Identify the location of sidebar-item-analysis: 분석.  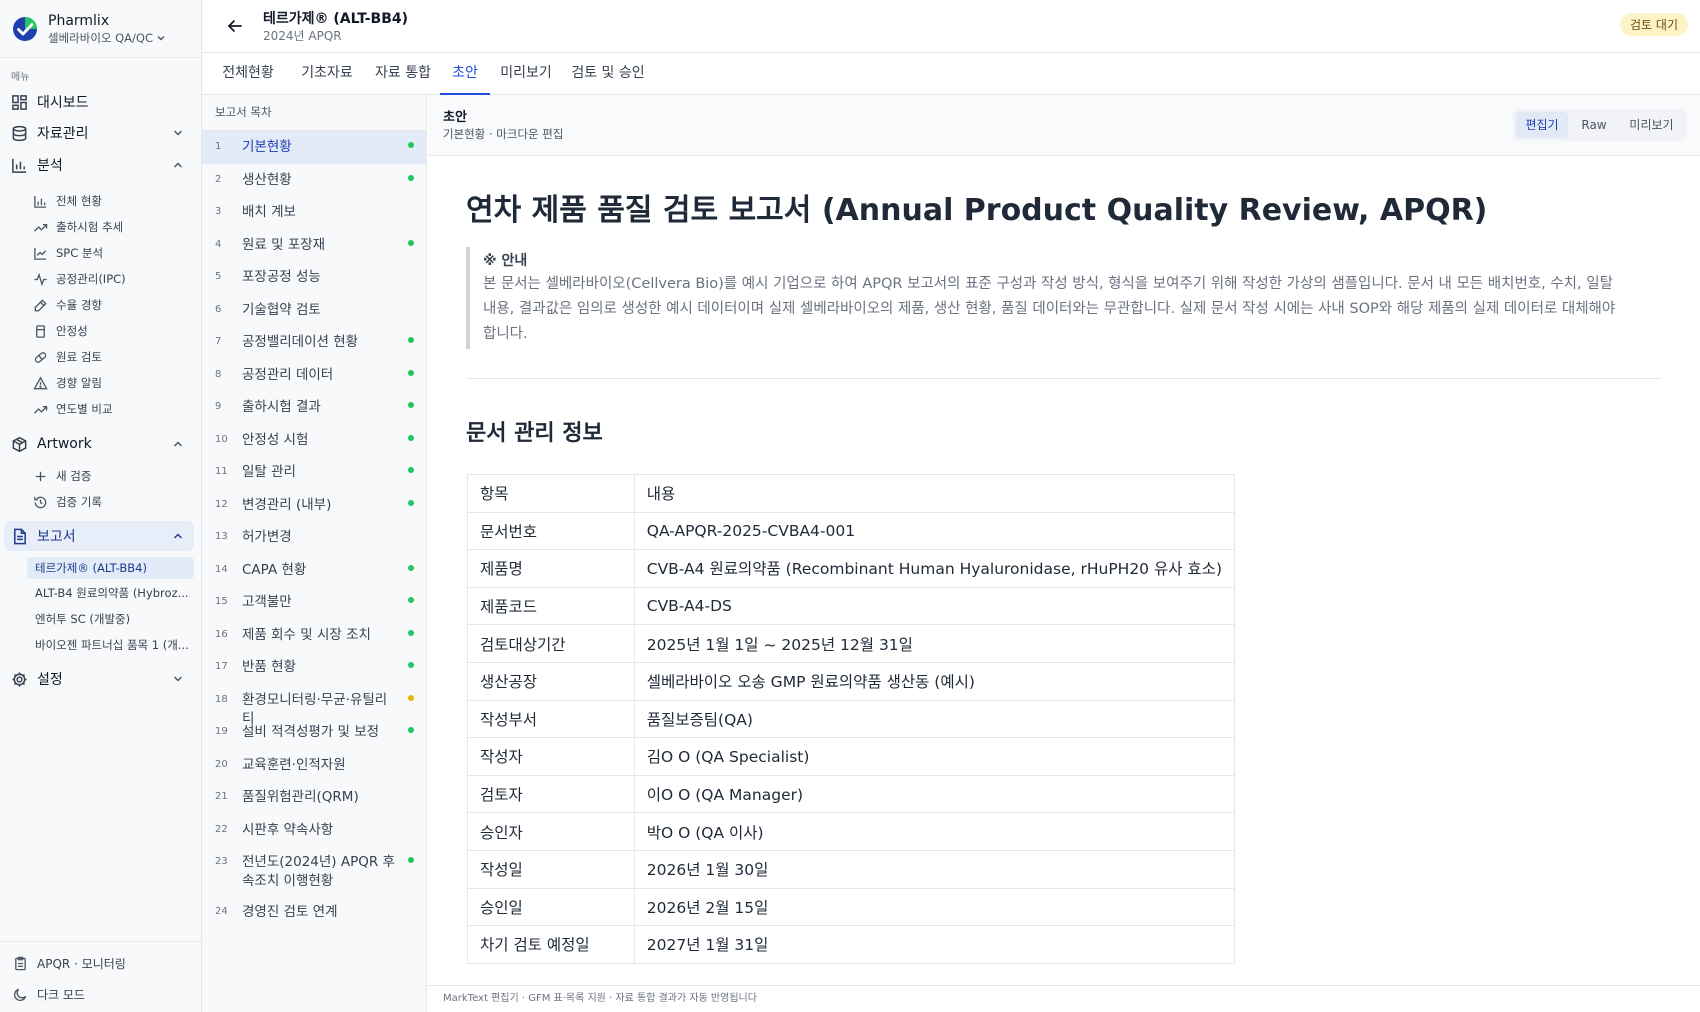
(99, 165).